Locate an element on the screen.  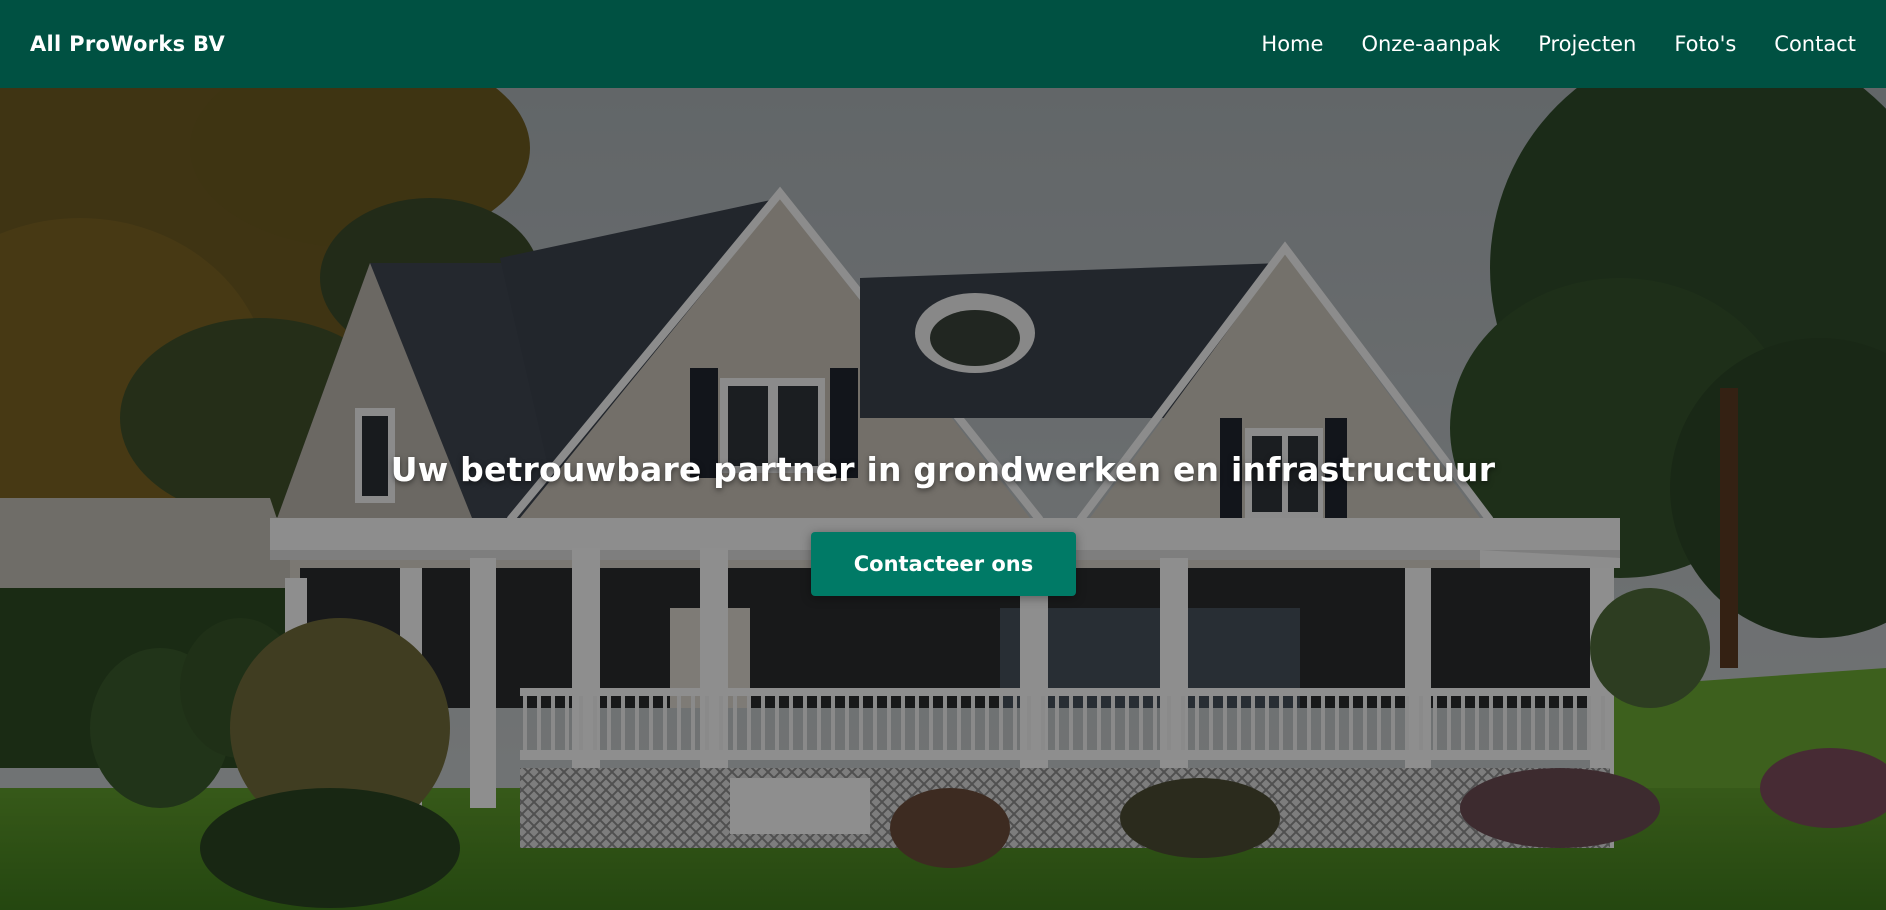
nav-onze-aanpak: Onze-aanpak is located at coordinates (1430, 44).